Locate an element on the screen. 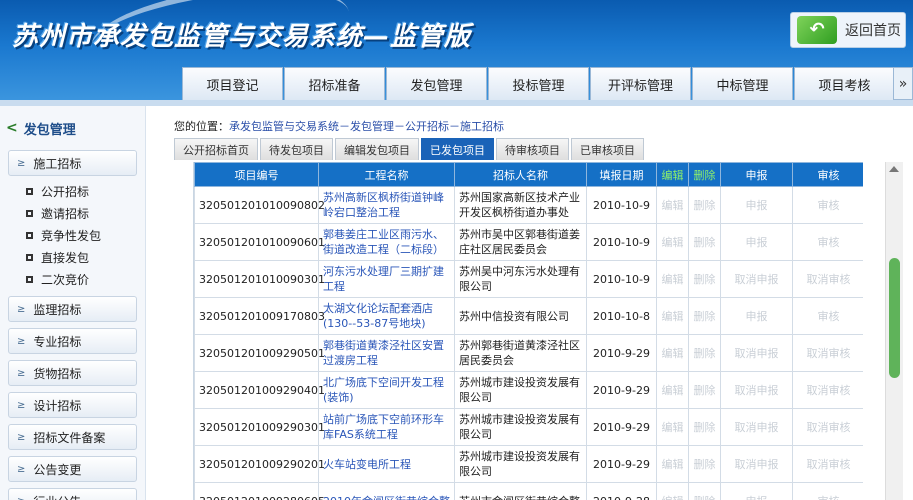 The image size is (913, 500). project-name-link: 2010年金阊区街巷综合整 is located at coordinates (386, 491).